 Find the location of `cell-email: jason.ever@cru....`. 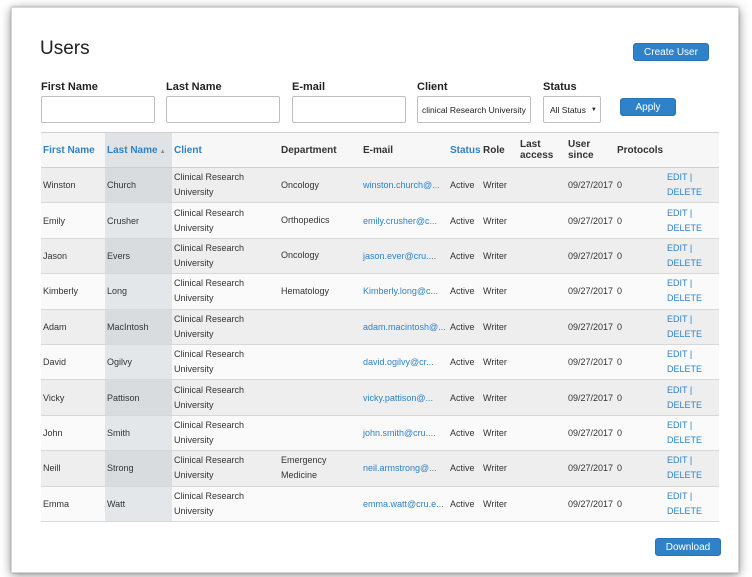

cell-email: jason.ever@cru.... is located at coordinates (404, 256).